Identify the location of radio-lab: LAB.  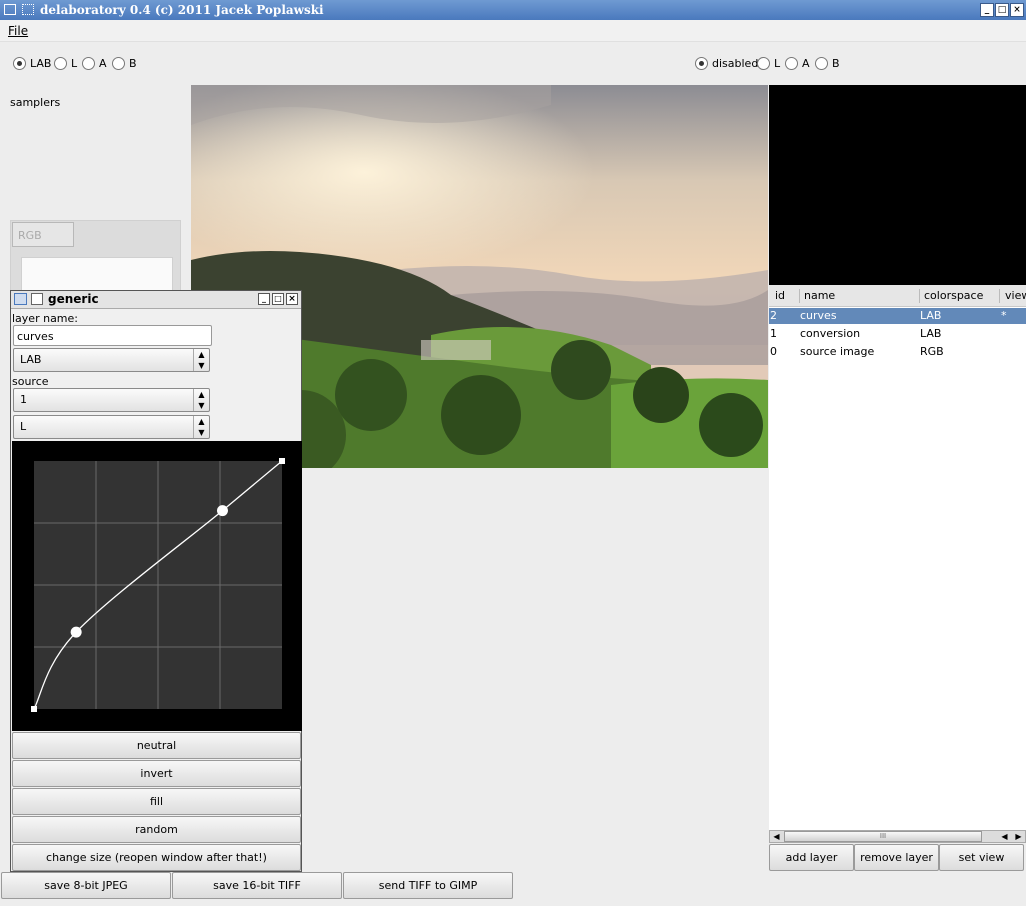
(32, 63).